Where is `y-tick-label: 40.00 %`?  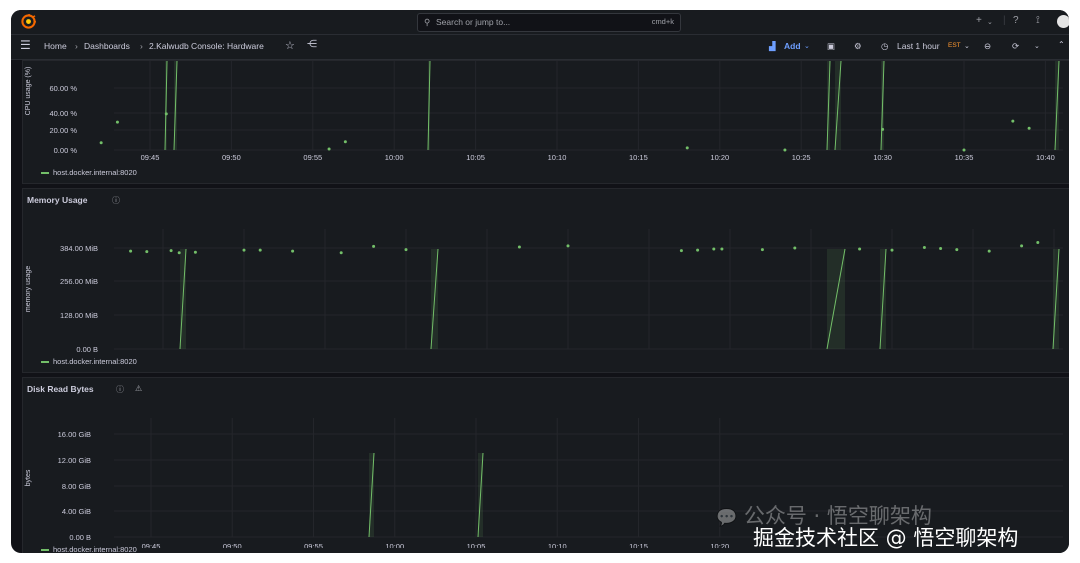 y-tick-label: 40.00 % is located at coordinates (63, 113).